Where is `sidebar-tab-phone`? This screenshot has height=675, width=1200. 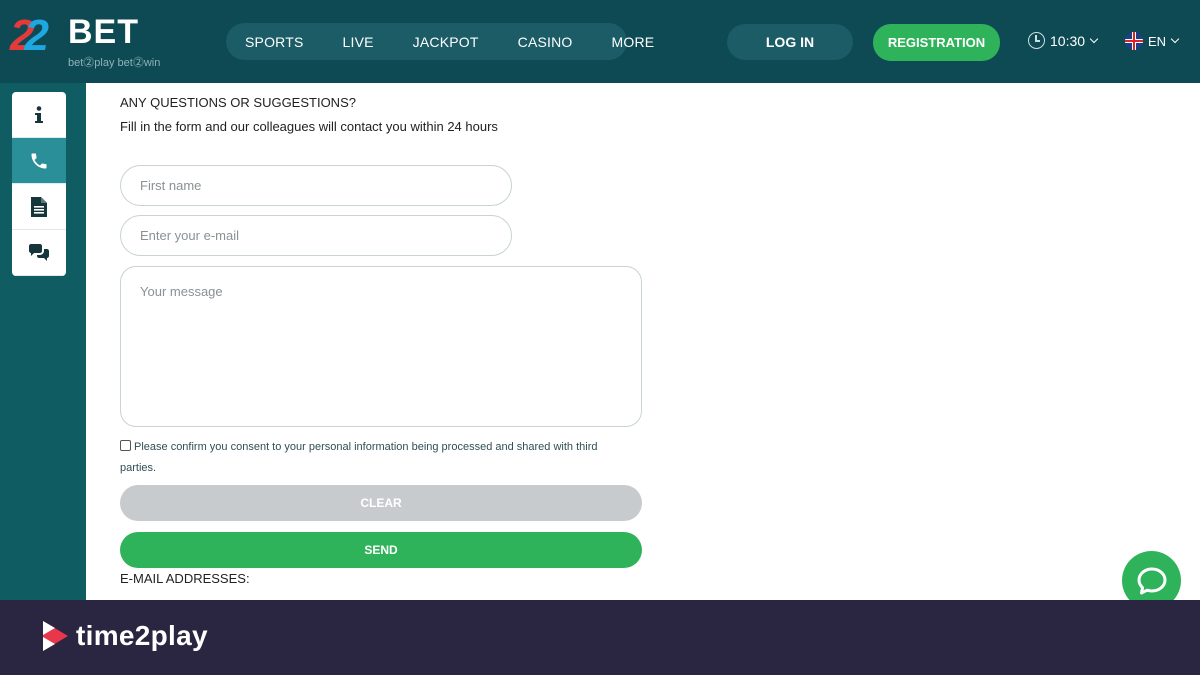 sidebar-tab-phone is located at coordinates (39, 161).